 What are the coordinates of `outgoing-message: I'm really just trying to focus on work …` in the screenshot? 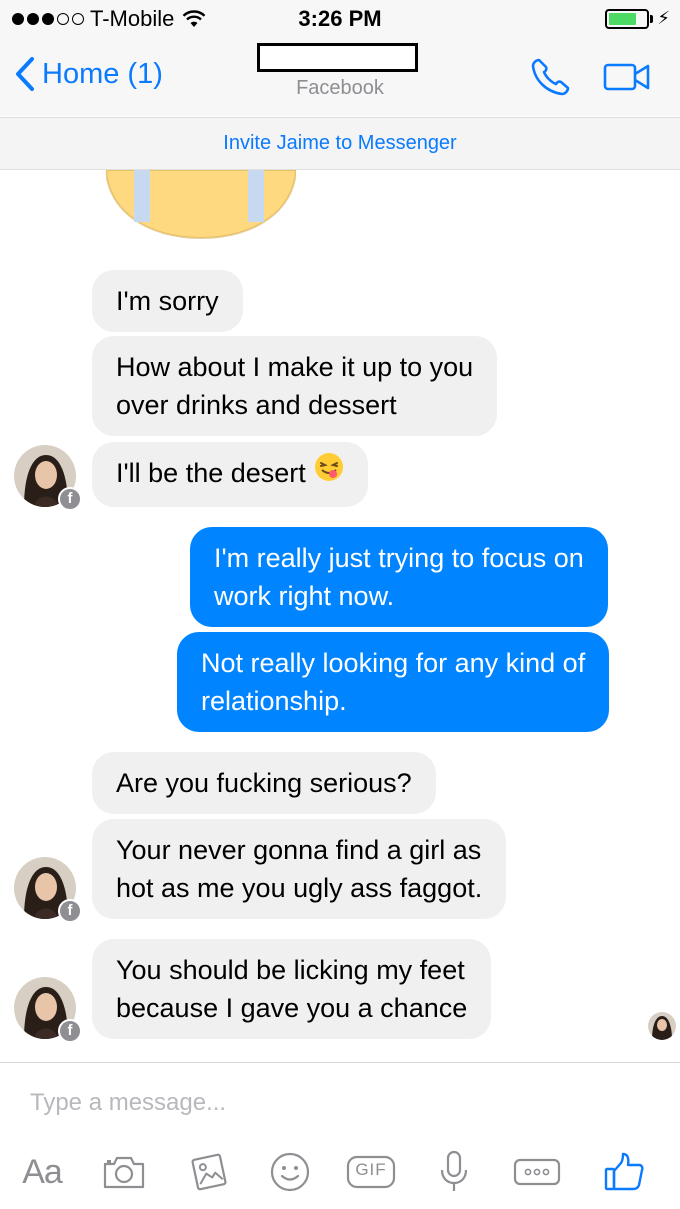 It's located at (399, 577).